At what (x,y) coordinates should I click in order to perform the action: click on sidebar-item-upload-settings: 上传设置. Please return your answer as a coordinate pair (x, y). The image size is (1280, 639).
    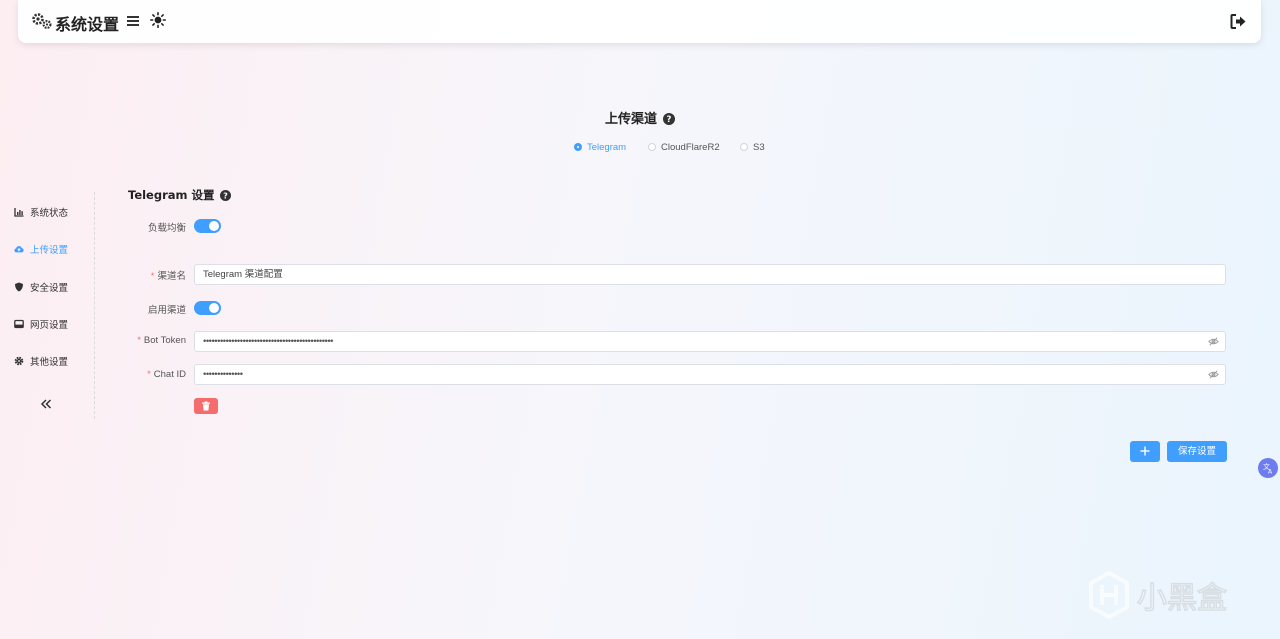
    Looking at the image, I should click on (41, 249).